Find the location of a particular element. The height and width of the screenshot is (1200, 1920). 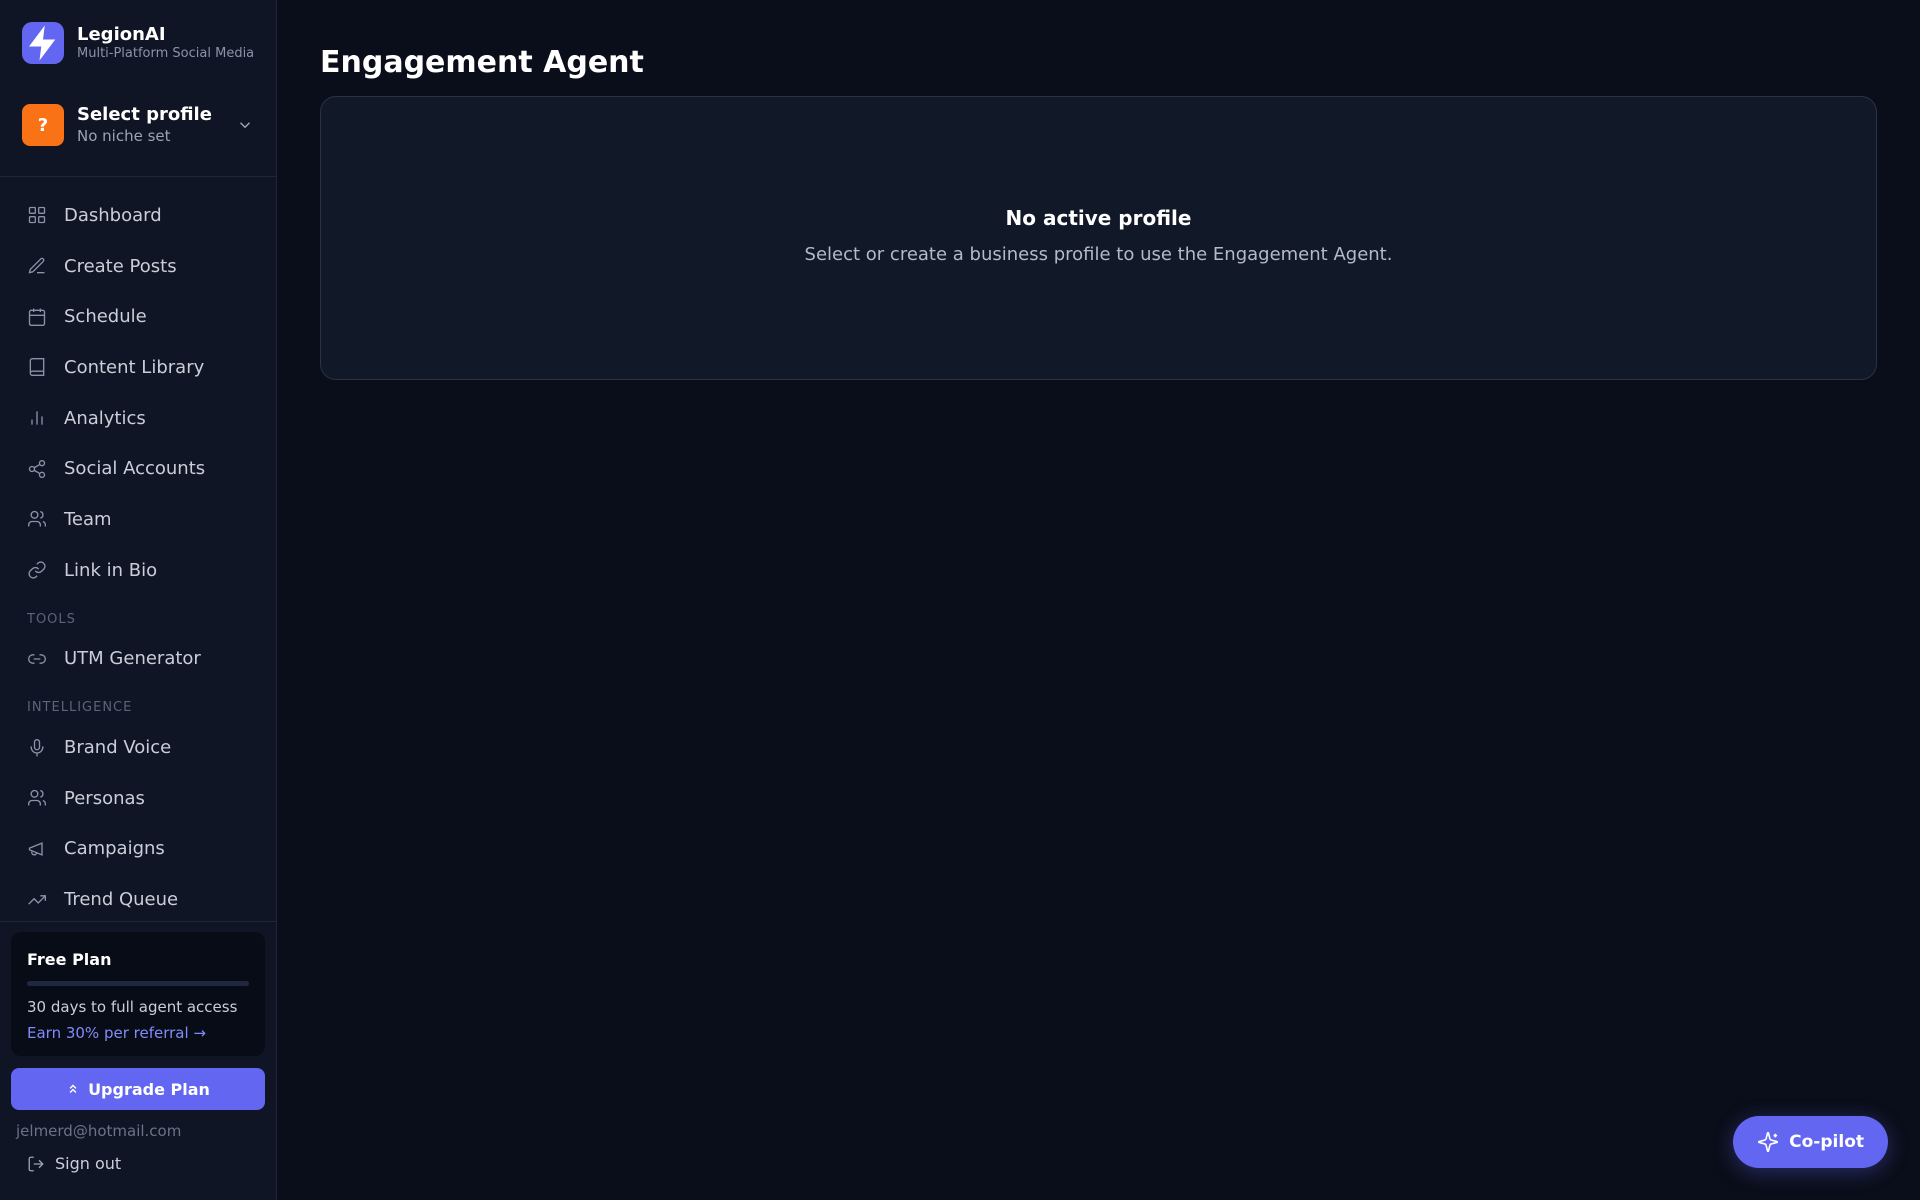

sidebar-item-label: Analytics is located at coordinates (105, 418).